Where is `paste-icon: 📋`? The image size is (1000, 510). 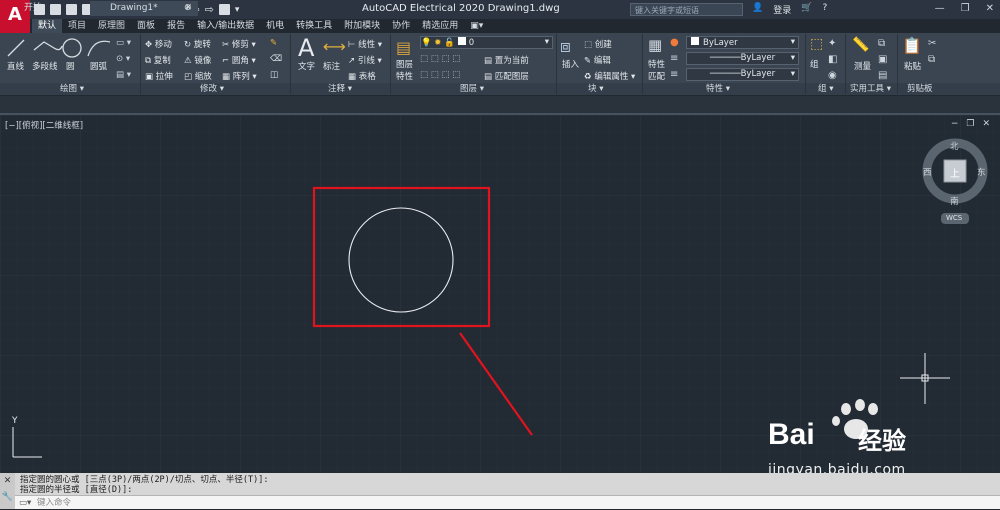 paste-icon: 📋 is located at coordinates (912, 45).